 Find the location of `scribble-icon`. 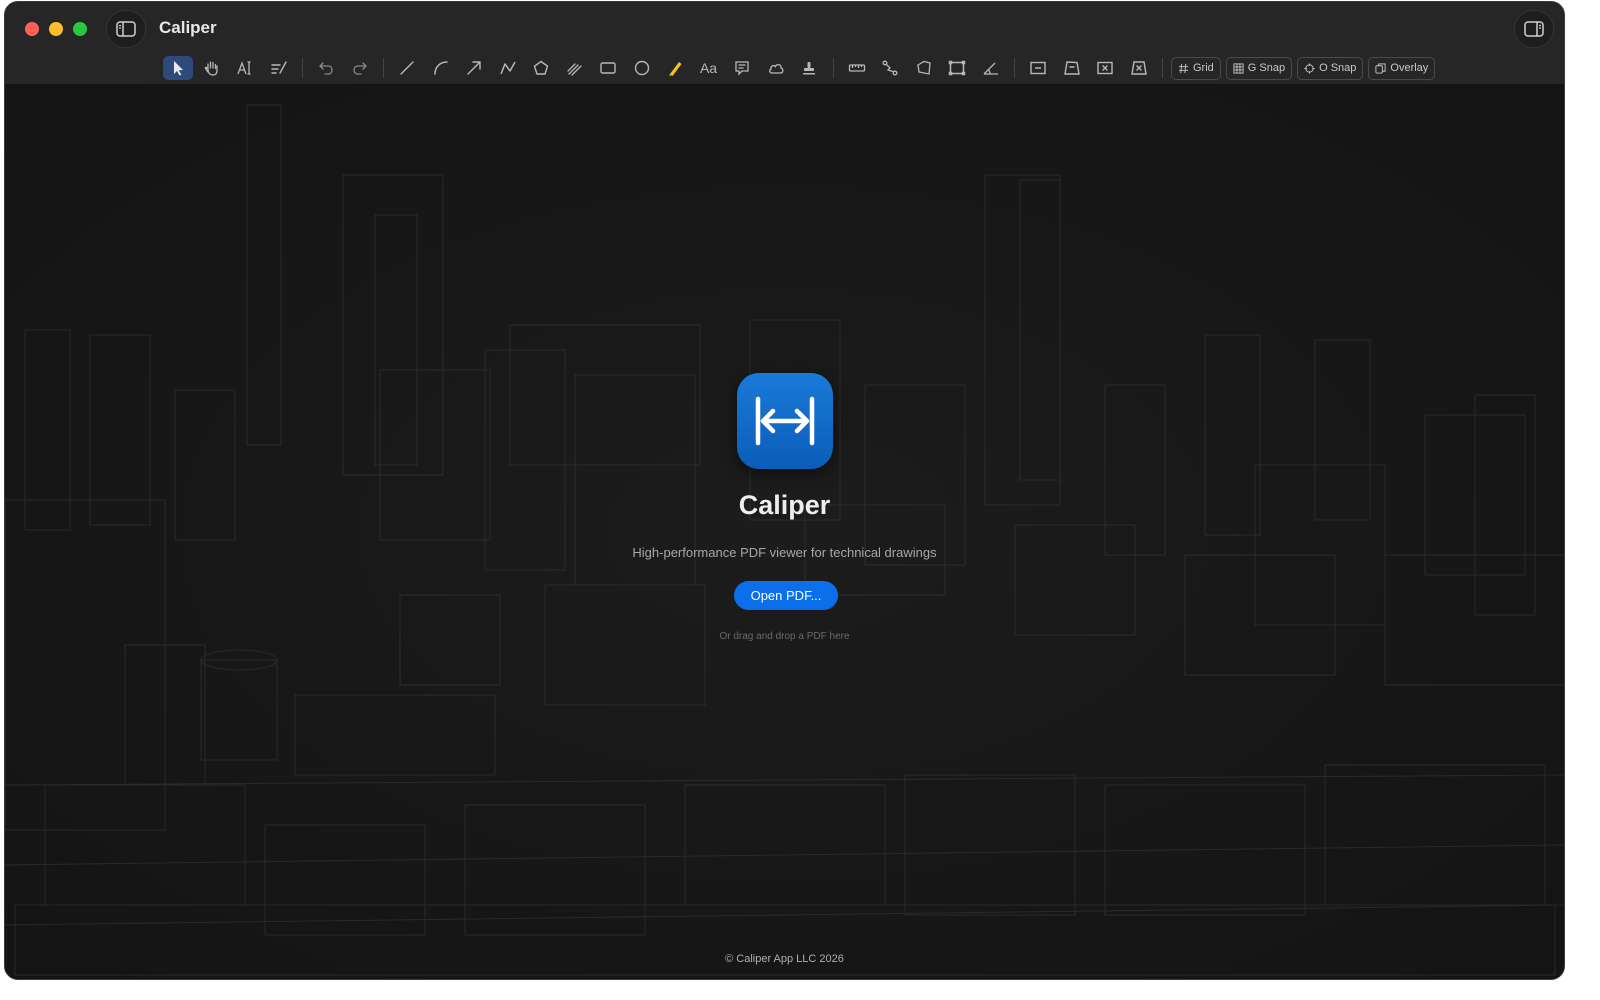

scribble-icon is located at coordinates (574, 69).